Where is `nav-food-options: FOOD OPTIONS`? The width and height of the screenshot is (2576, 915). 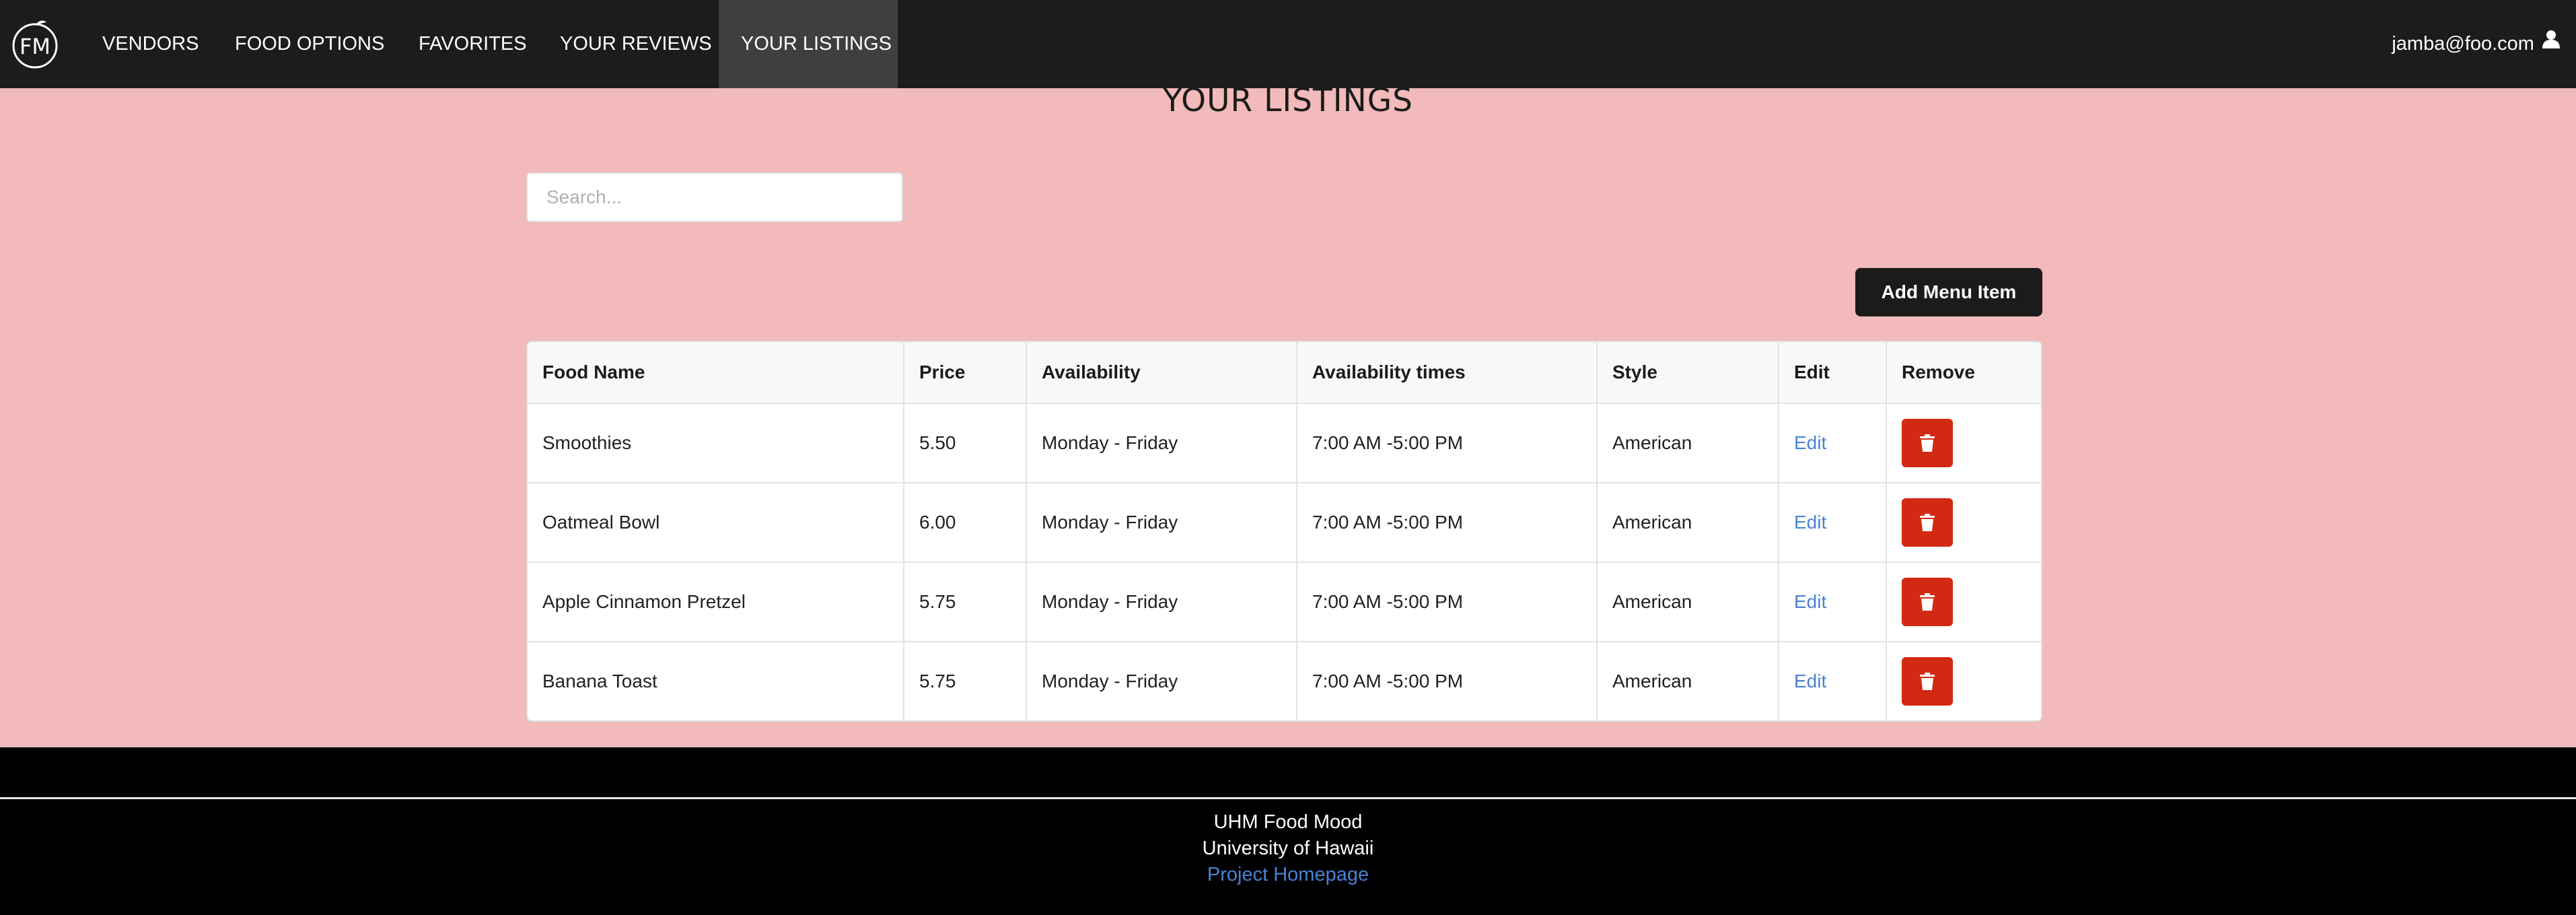
nav-food-options: FOOD OPTIONS is located at coordinates (309, 44).